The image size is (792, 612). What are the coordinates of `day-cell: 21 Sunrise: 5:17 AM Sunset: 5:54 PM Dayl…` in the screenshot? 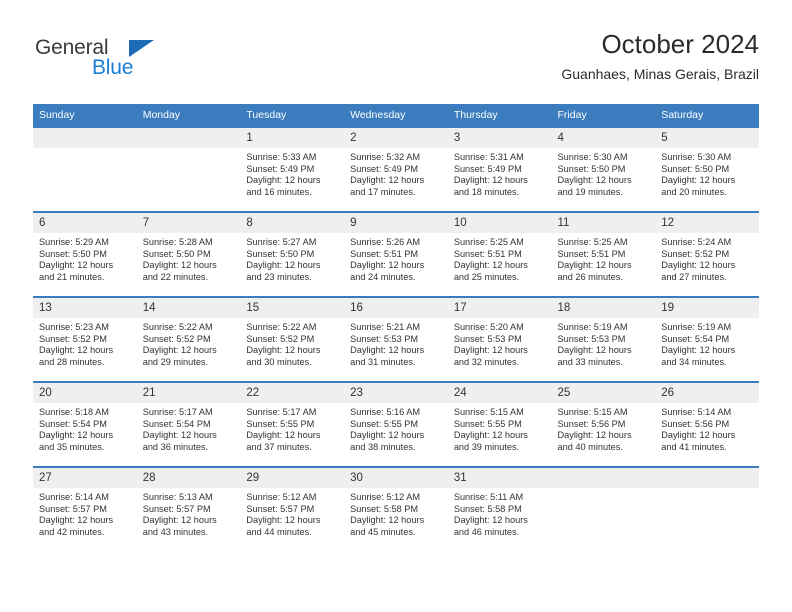 It's located at (188, 424).